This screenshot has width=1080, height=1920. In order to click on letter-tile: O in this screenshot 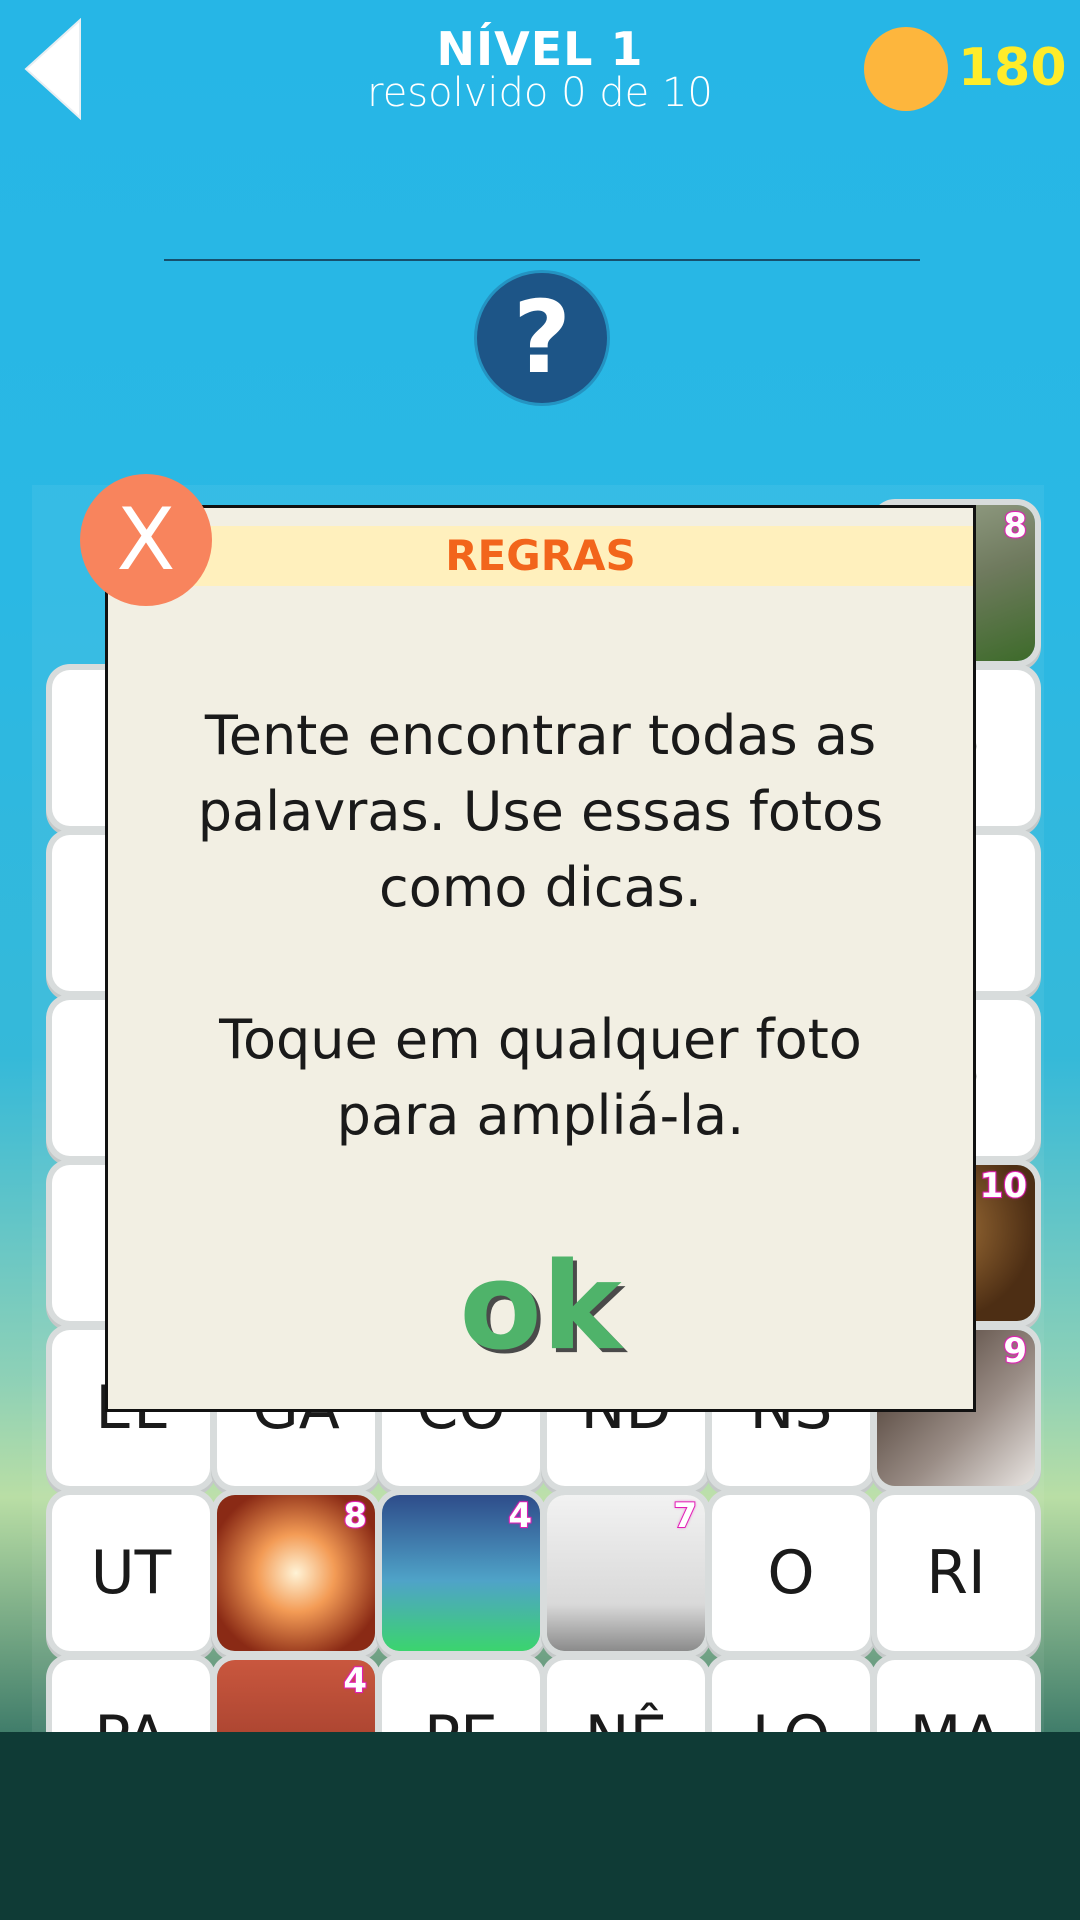, I will do `click(791, 1573)`.